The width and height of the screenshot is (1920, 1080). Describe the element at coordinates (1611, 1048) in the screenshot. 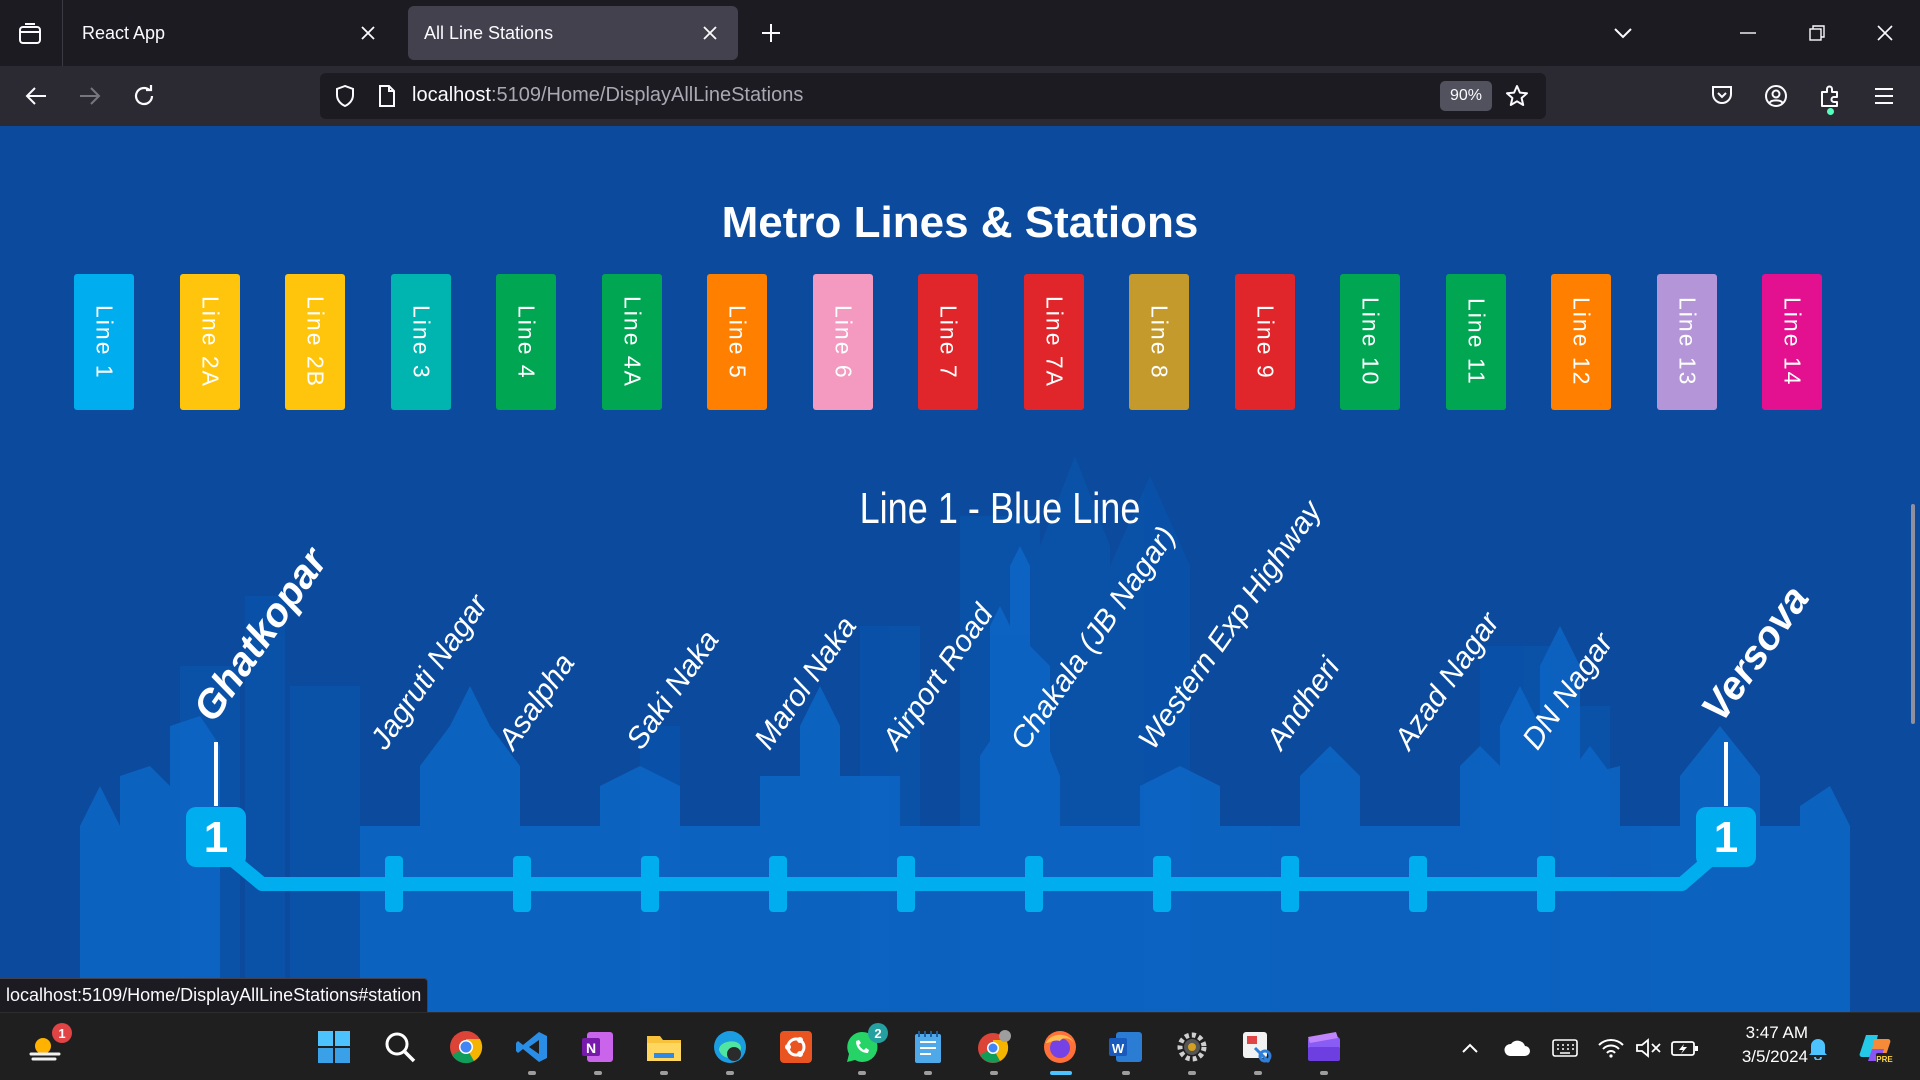

I see `wifi-icon` at that location.